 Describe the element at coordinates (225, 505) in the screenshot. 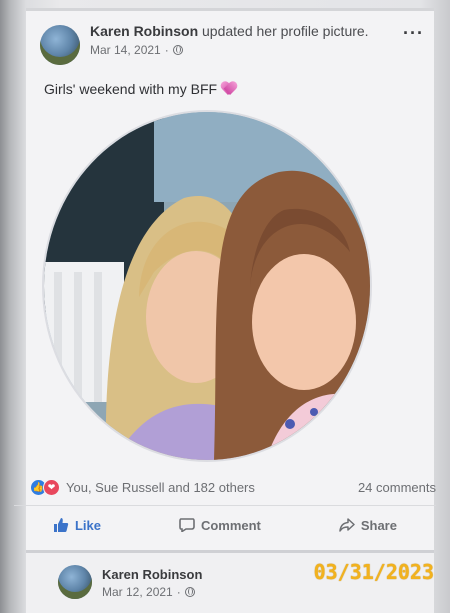

I see `action-divider` at that location.